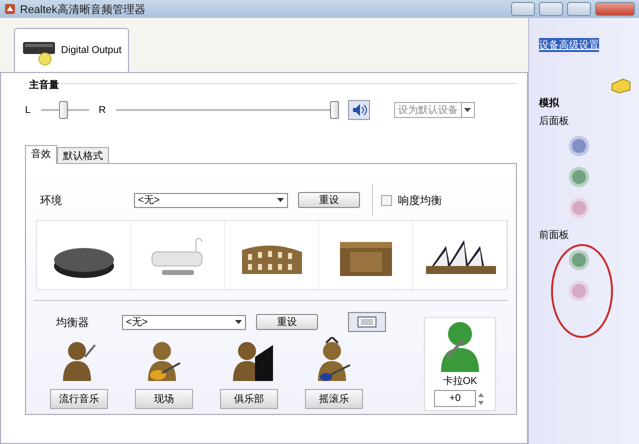 This screenshot has width=639, height=444. Describe the element at coordinates (554, 235) in the screenshot. I see `panel-label: 前面板` at that location.